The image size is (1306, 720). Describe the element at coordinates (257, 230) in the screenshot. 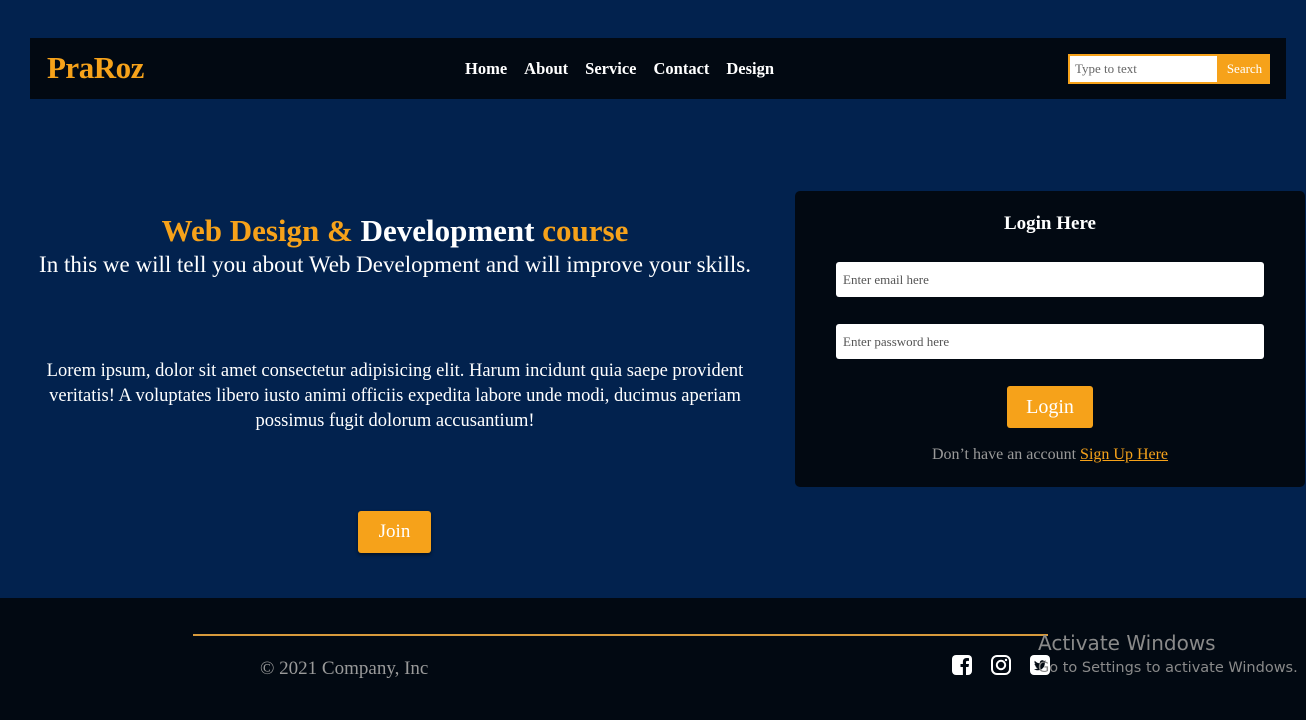

I see `hero-title-part1: Web Design &` at that location.